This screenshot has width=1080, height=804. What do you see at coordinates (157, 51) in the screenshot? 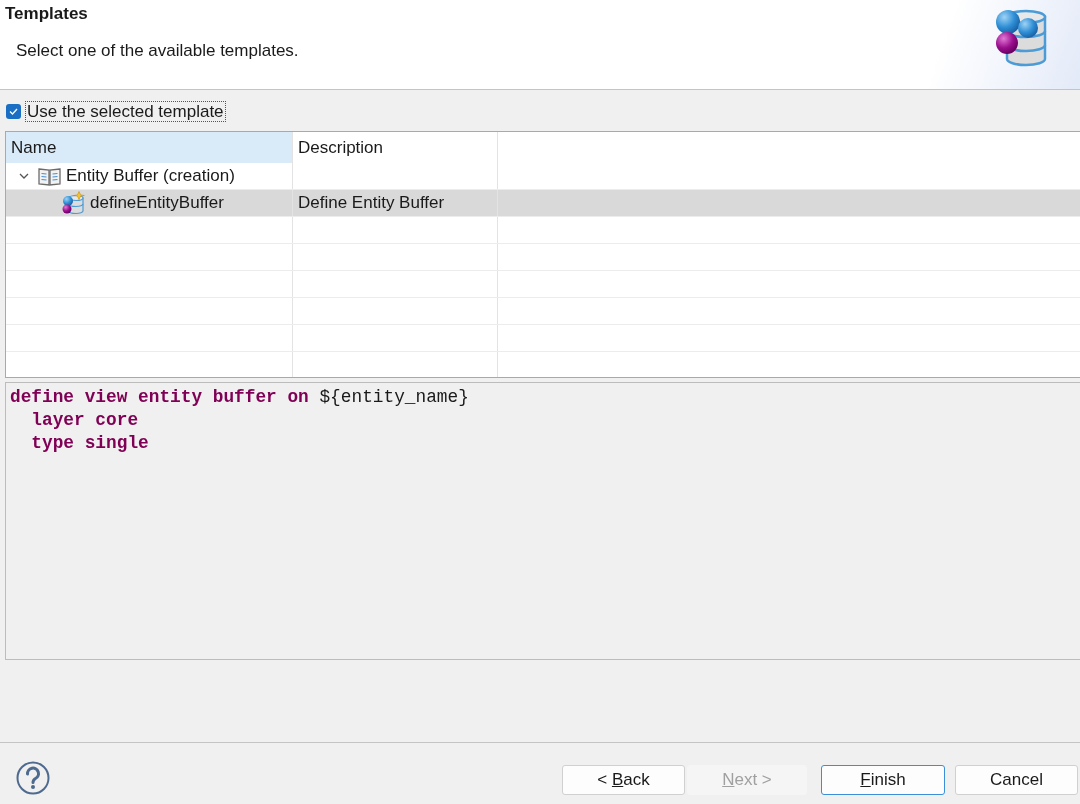
I see `page-message: Select one of the available templates.` at bounding box center [157, 51].